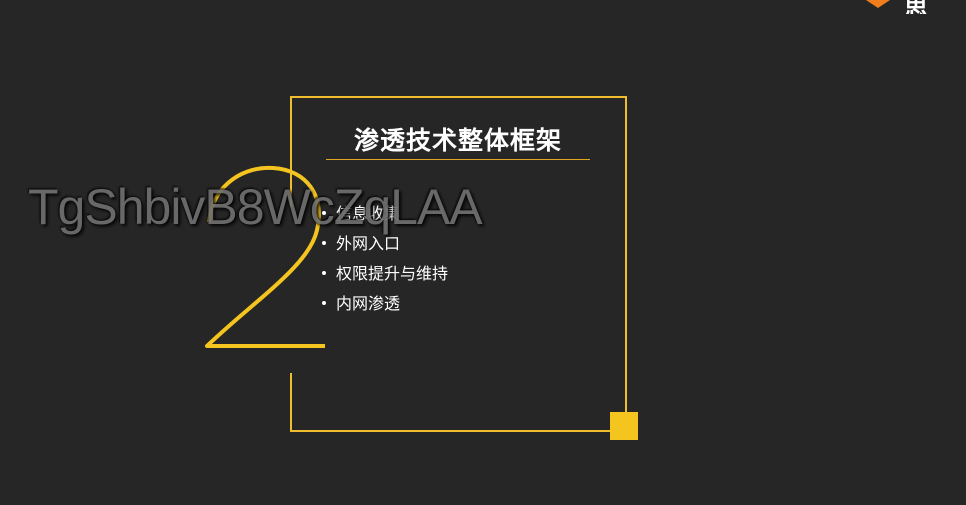 The image size is (966, 505). Describe the element at coordinates (392, 273) in the screenshot. I see `bullet-label: 权限提升与维持` at that location.